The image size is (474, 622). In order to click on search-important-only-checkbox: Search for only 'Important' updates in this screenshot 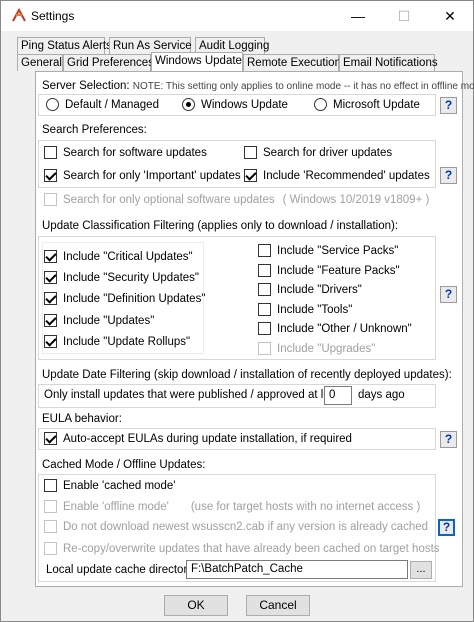, I will do `click(142, 175)`.